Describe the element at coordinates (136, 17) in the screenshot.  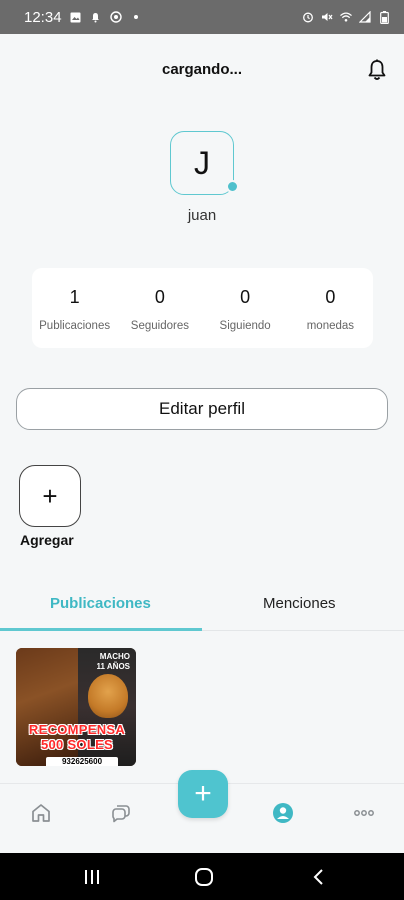
I see `dot-icon` at that location.